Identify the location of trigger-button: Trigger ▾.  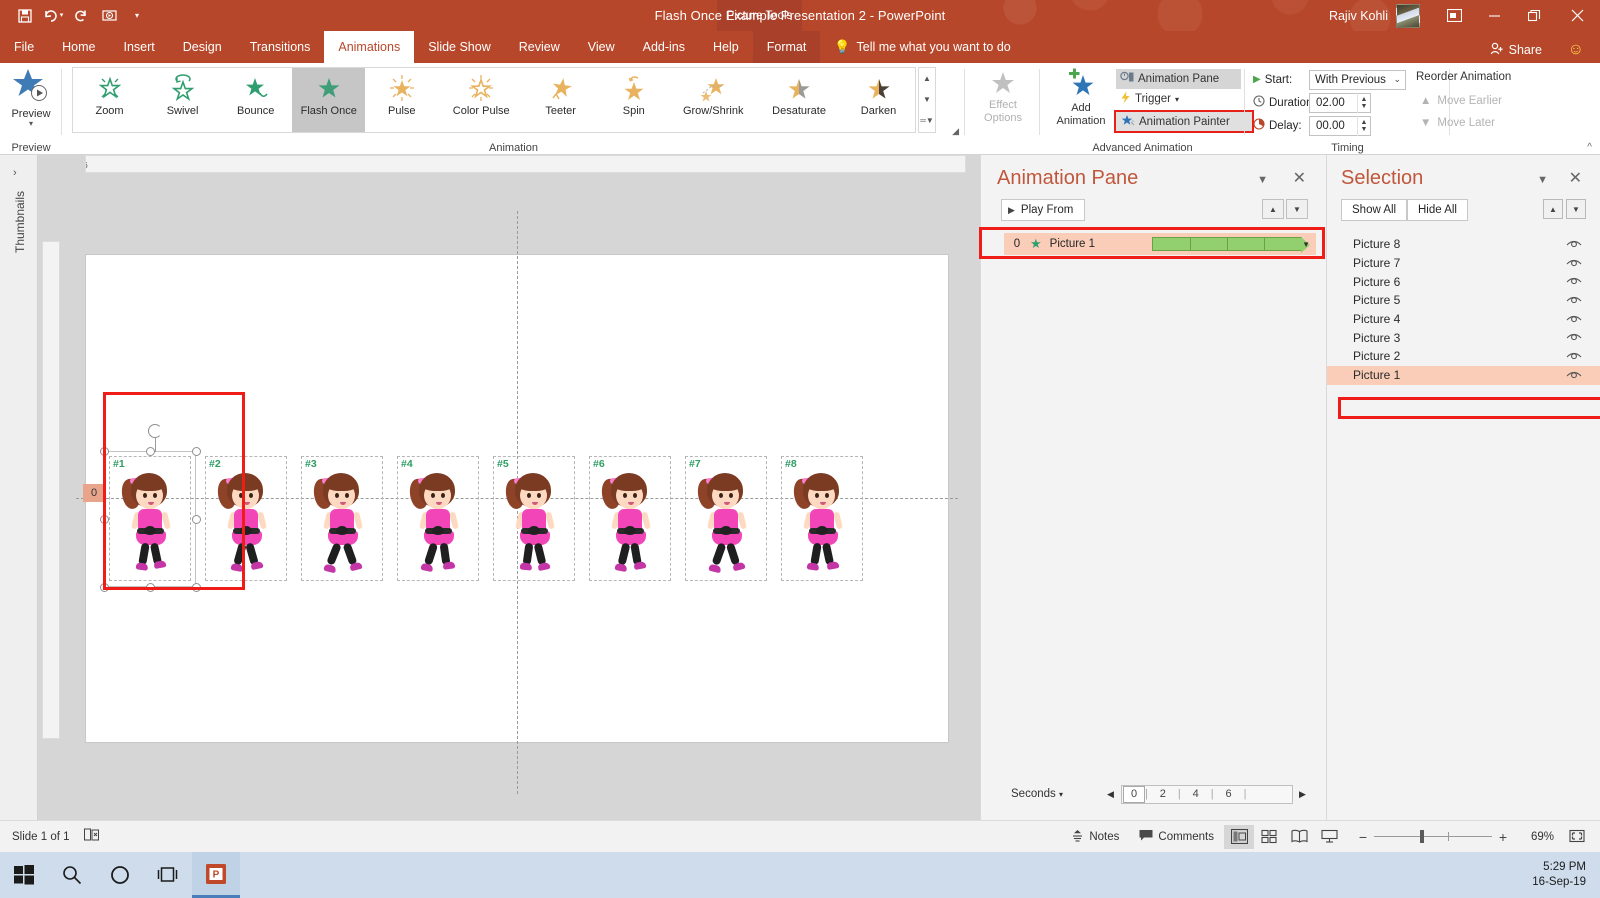
(1178, 99).